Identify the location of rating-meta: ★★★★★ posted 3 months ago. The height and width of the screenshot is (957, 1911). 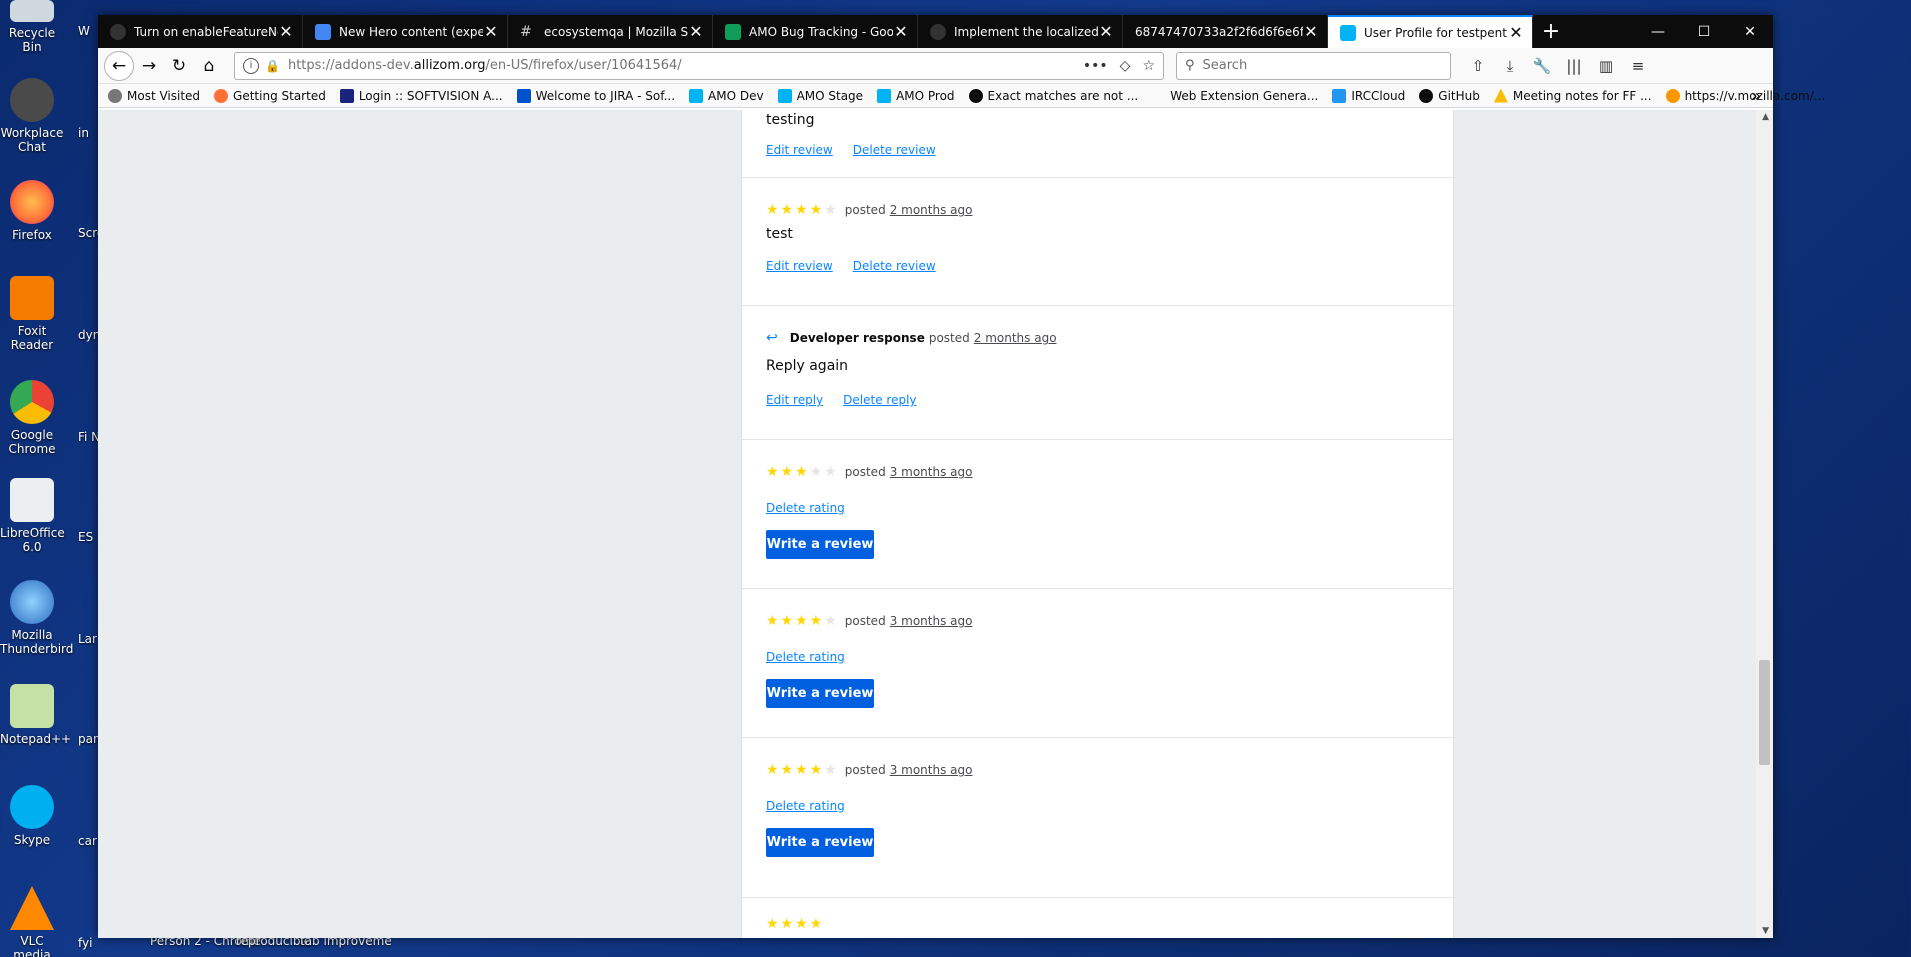
(869, 472).